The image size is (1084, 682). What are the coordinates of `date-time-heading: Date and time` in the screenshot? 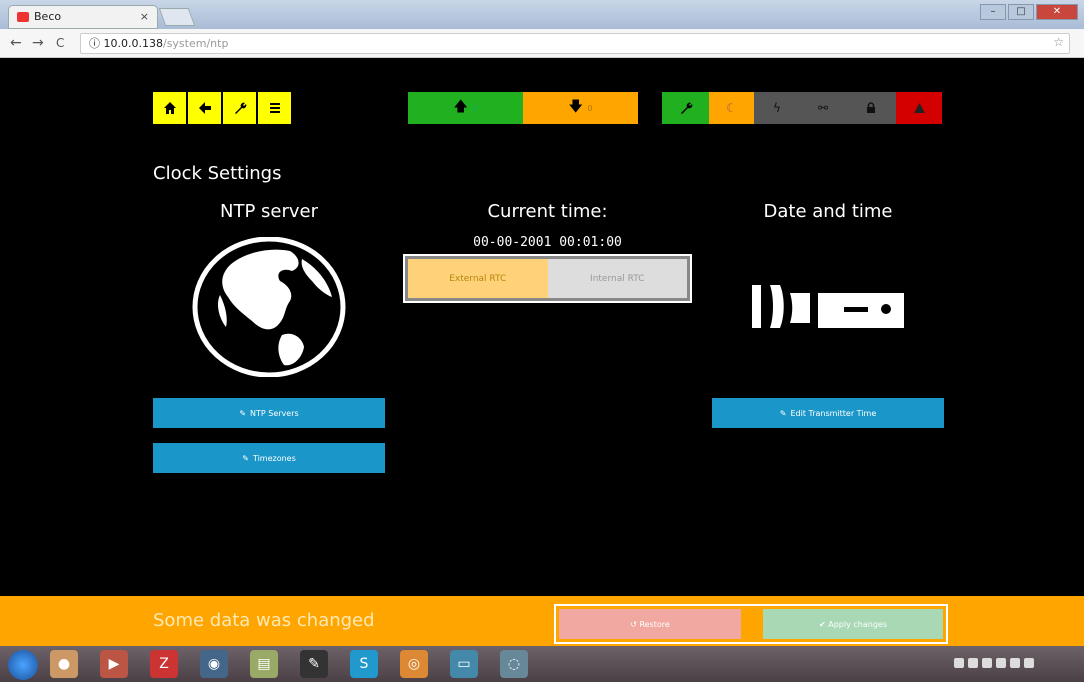 It's located at (828, 211).